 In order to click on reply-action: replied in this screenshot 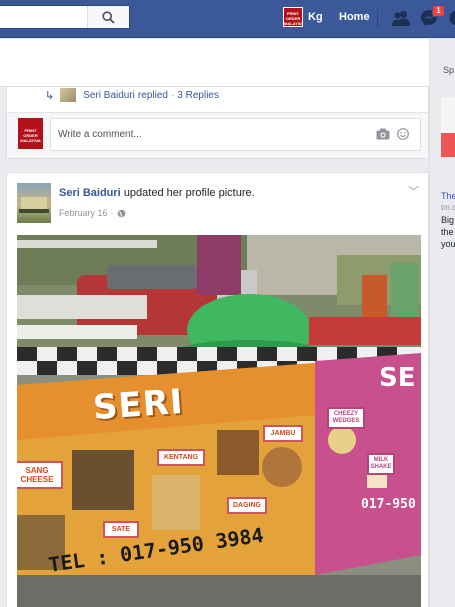, I will do `click(152, 95)`.